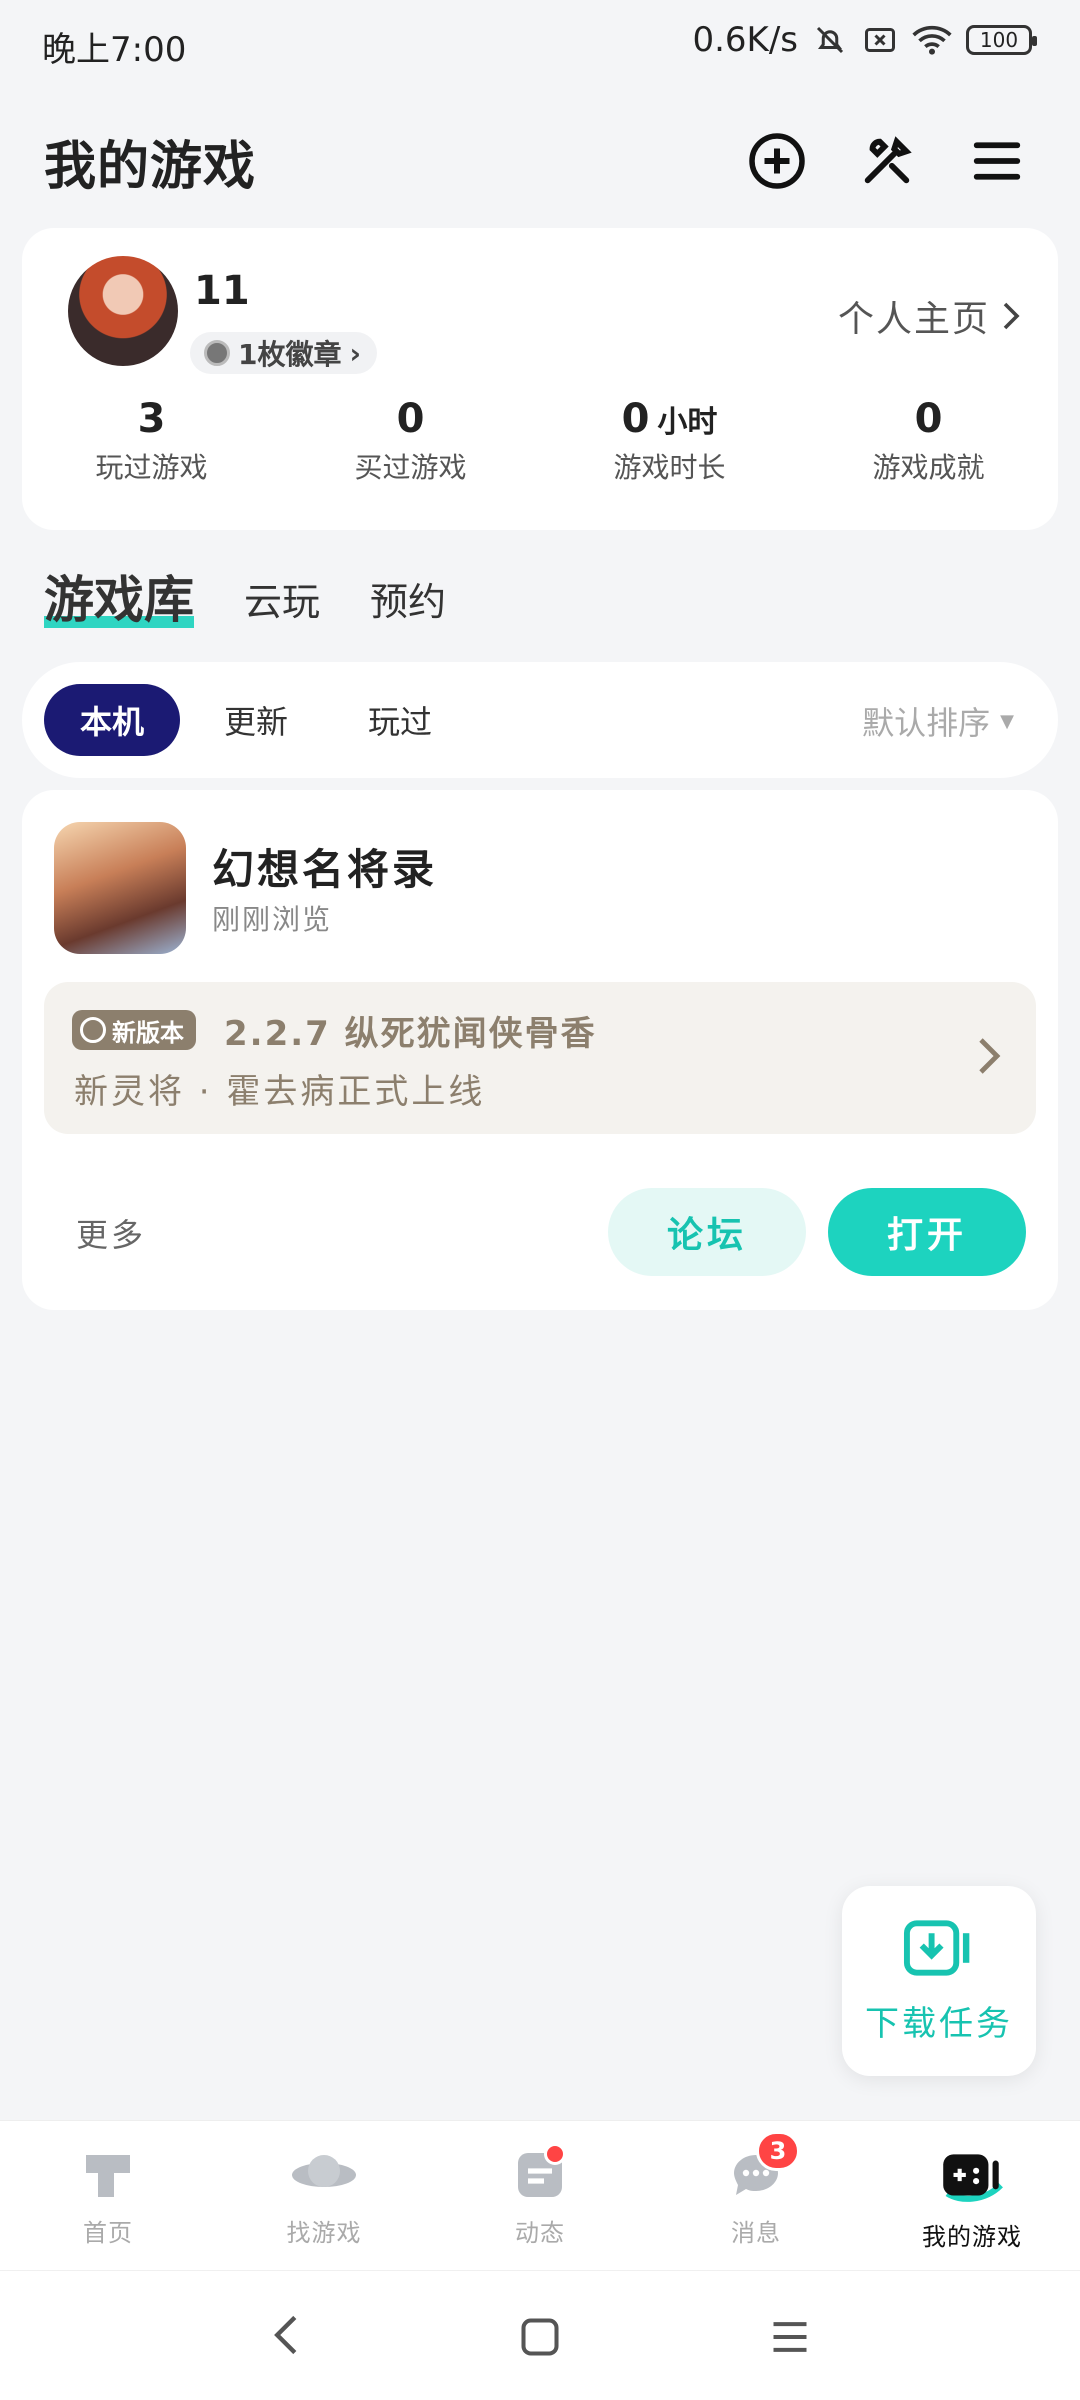 The width and height of the screenshot is (1080, 2400). I want to click on page-title: 我的游戏, so click(150, 167).